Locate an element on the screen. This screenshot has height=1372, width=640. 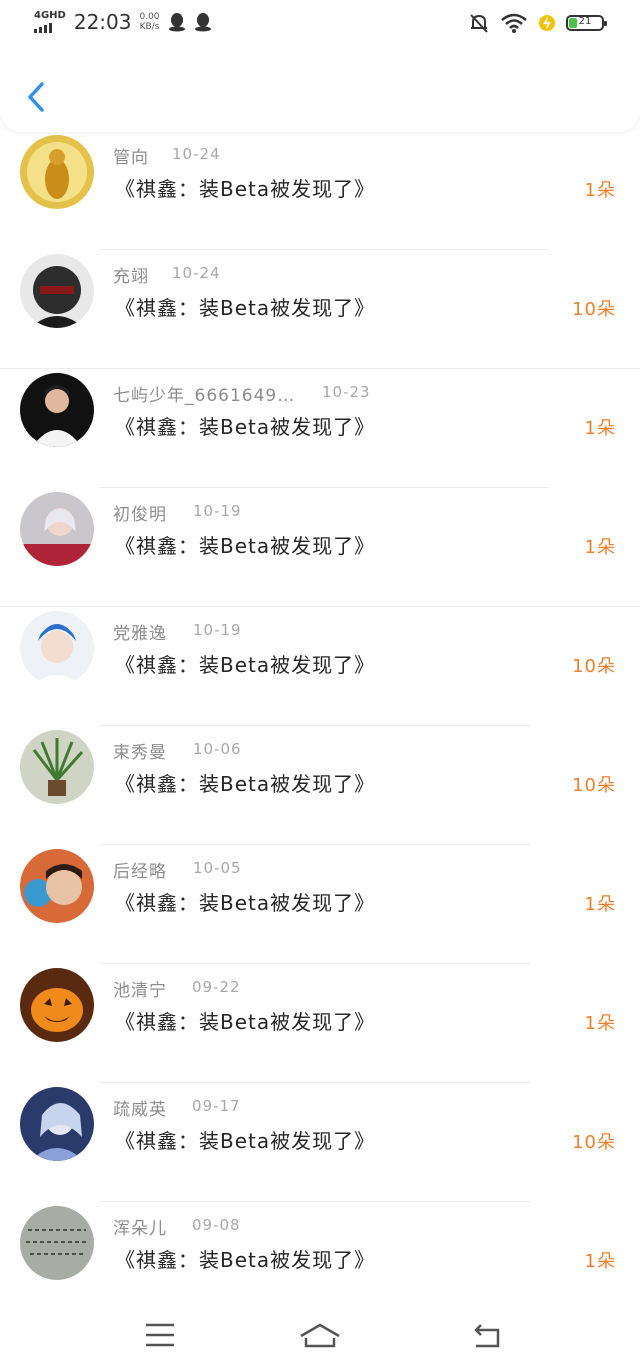
battery-icon: 21 is located at coordinates (586, 23).